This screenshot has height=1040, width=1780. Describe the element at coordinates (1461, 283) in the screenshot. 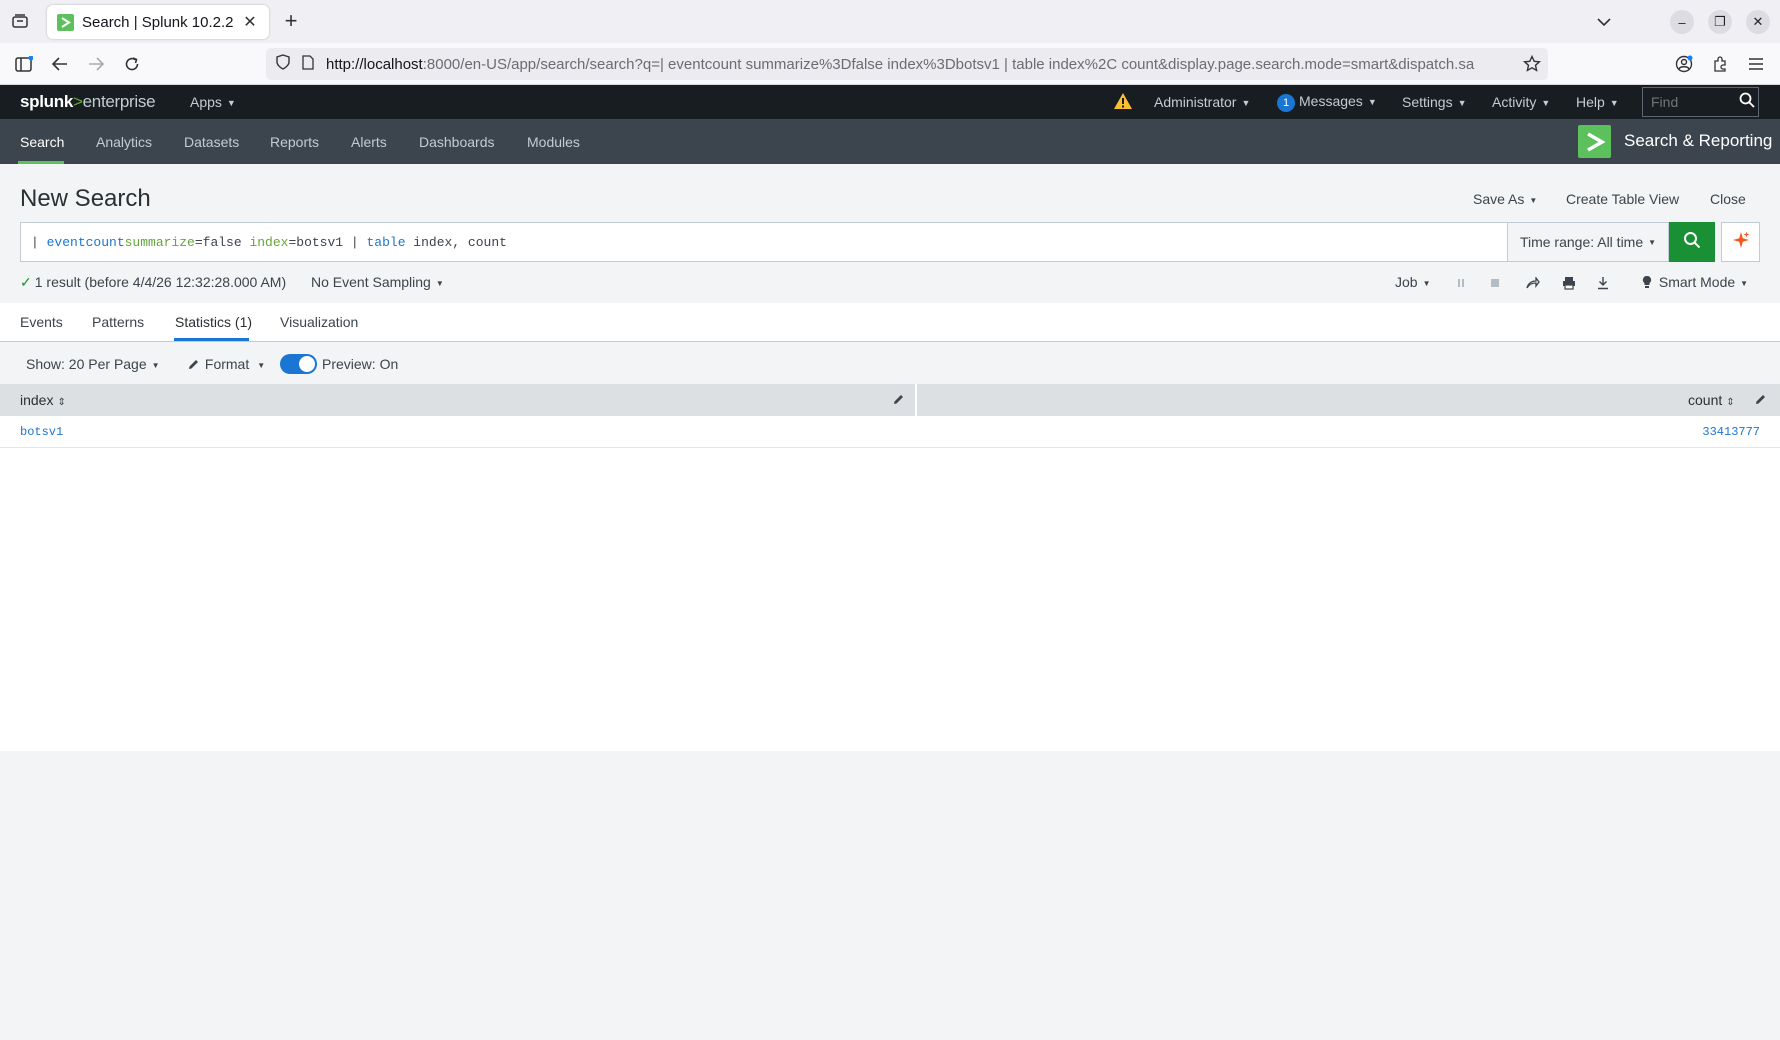

I see `pause-icon` at that location.